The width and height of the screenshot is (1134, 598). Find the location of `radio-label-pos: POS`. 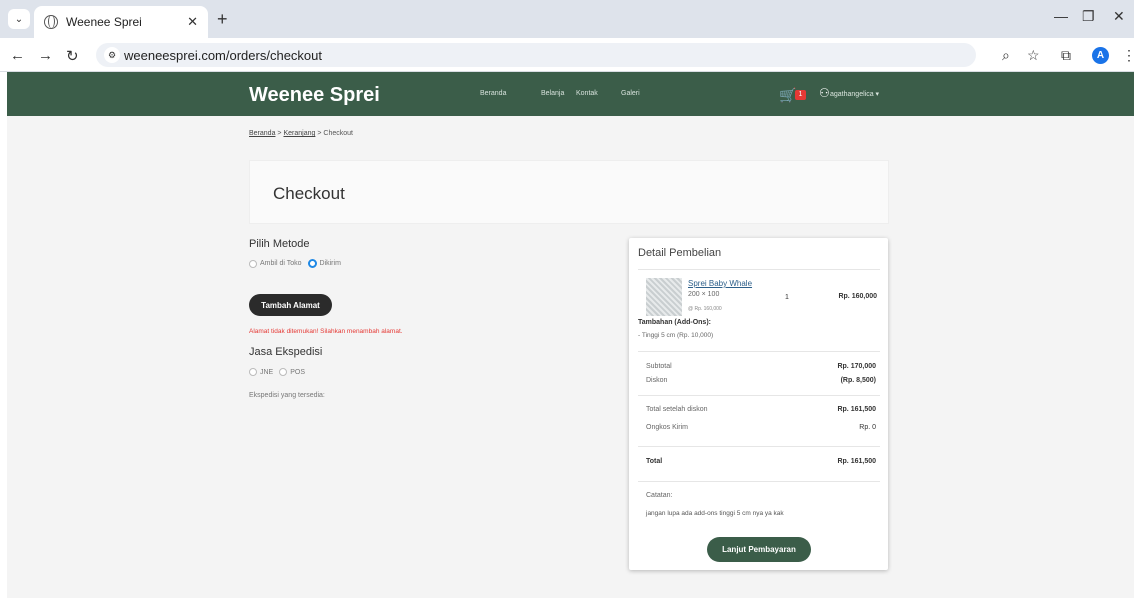

radio-label-pos: POS is located at coordinates (297, 372).